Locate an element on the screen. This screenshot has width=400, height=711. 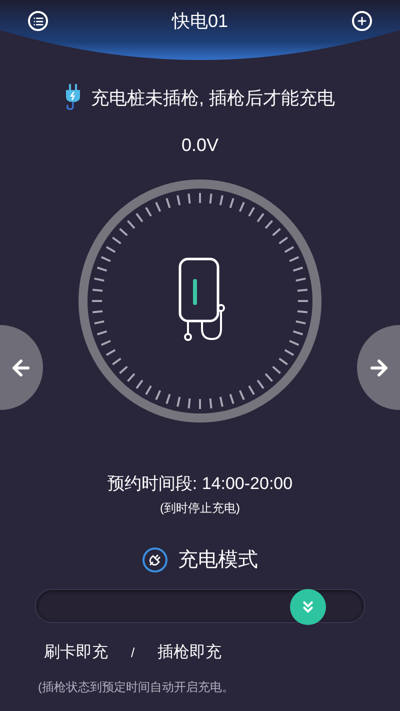
mode-note: (插枪状态到预定时间自动开启充电。 is located at coordinates (136, 687).